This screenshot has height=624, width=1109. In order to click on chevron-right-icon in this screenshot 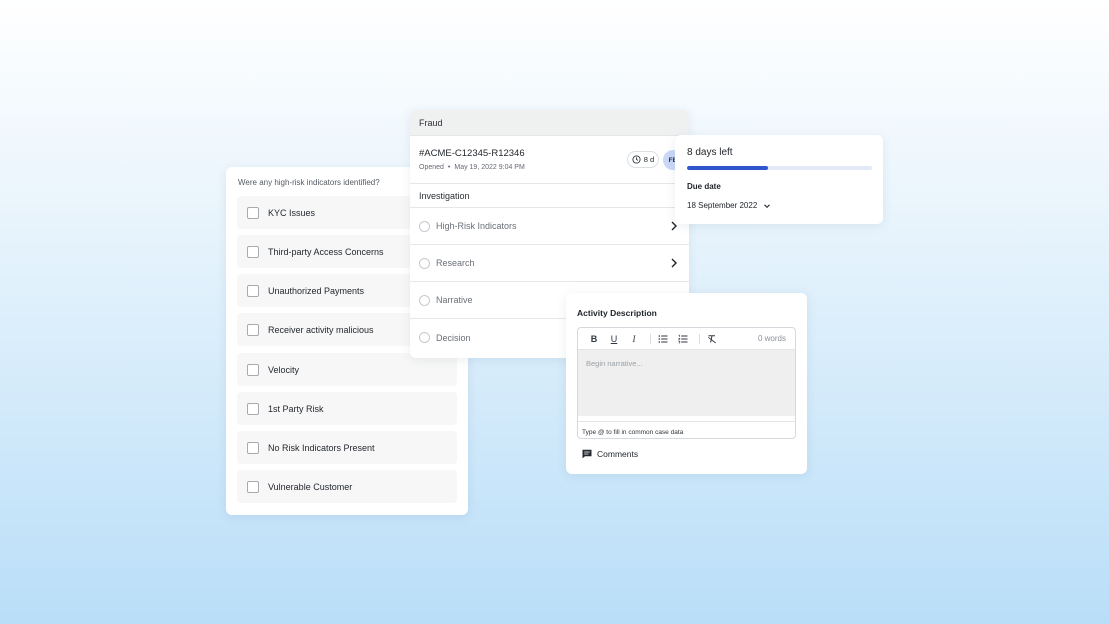, I will do `click(674, 263)`.